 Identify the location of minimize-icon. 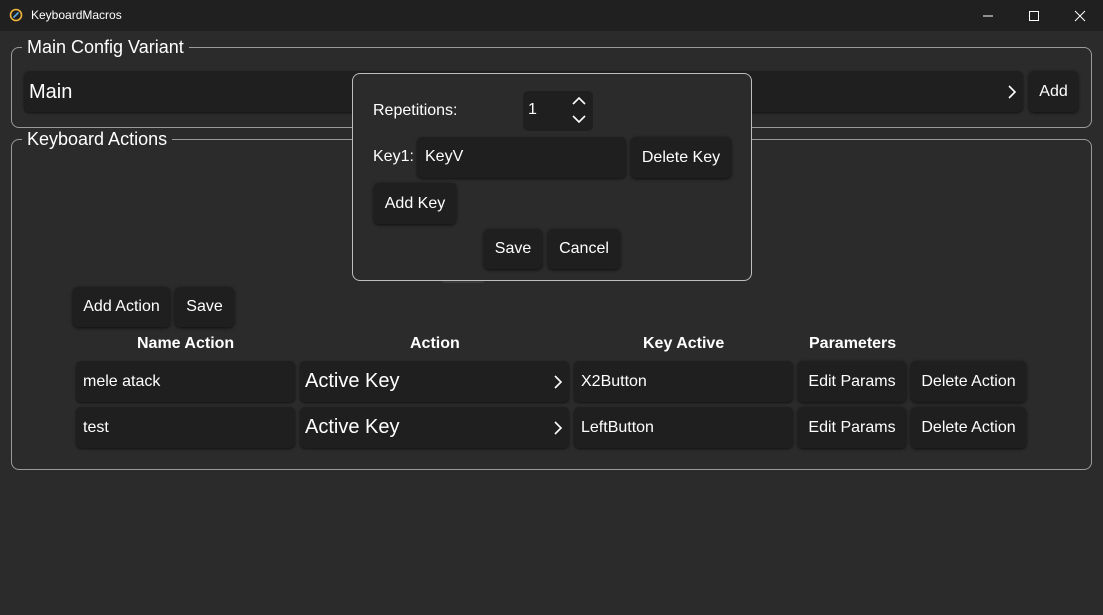
(988, 15).